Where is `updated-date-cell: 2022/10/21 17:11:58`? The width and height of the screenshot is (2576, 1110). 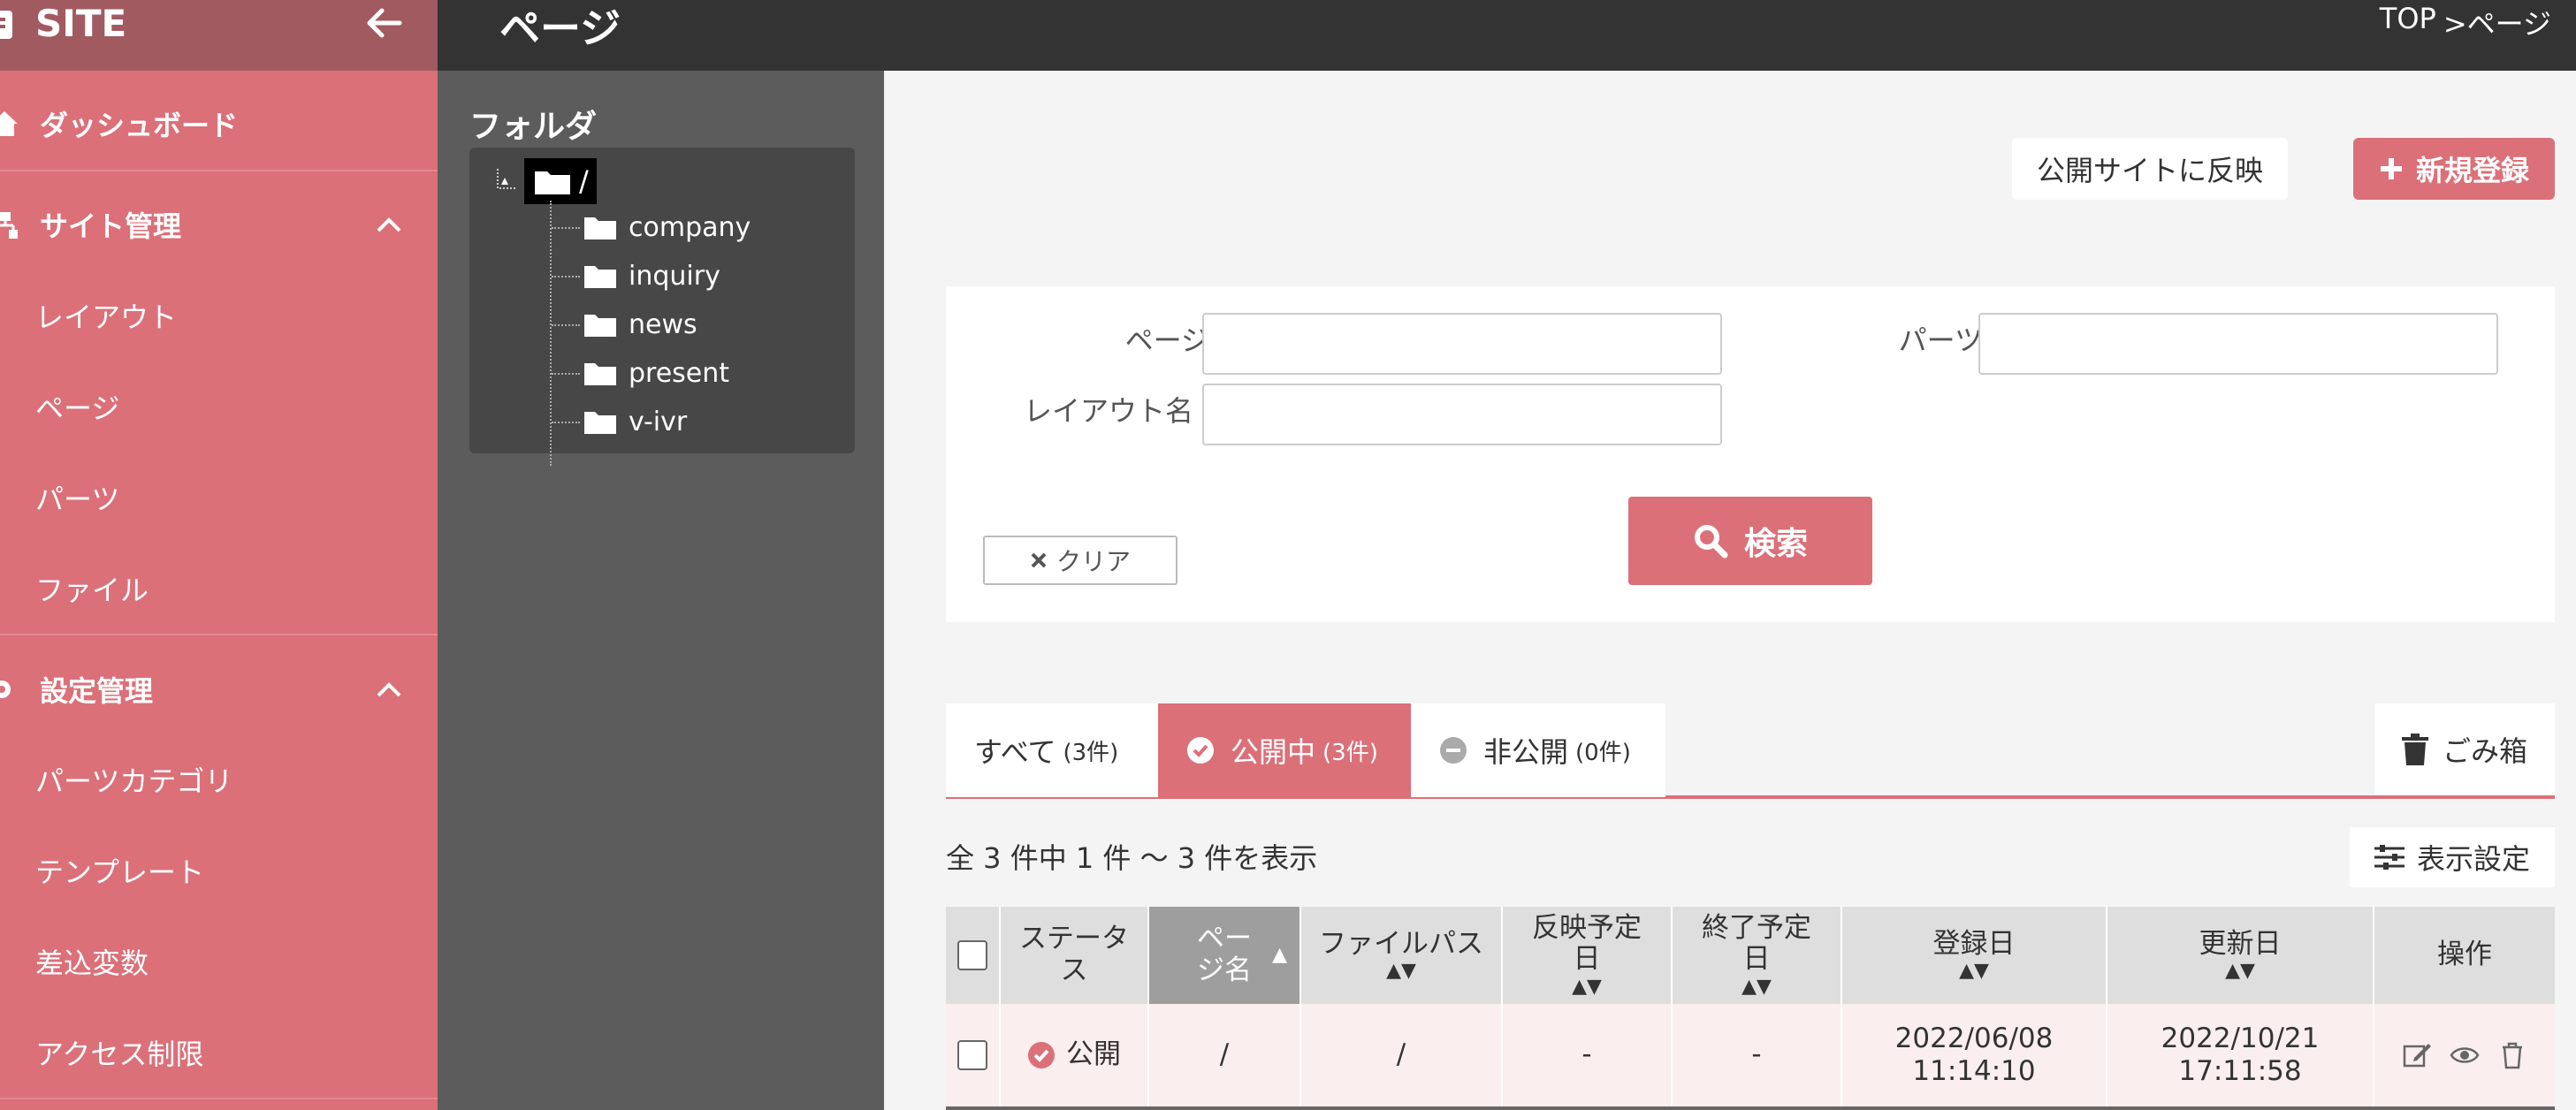
updated-date-cell: 2022/10/21 17:11:58 is located at coordinates (2240, 1055).